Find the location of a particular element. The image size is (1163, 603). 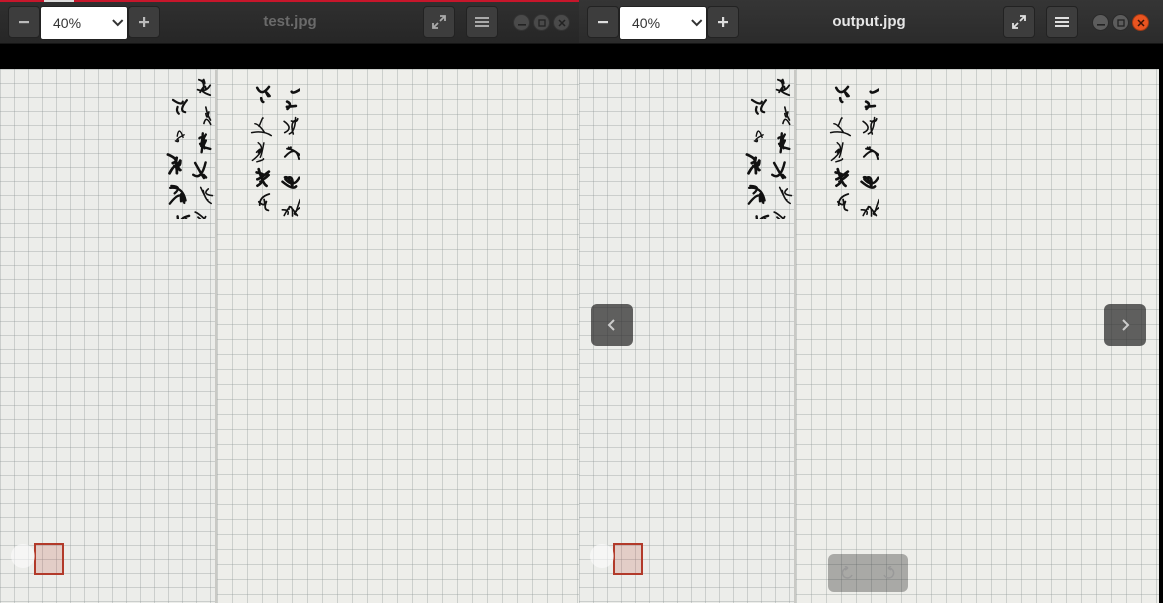

chevron-left-icon is located at coordinates (611, 325).